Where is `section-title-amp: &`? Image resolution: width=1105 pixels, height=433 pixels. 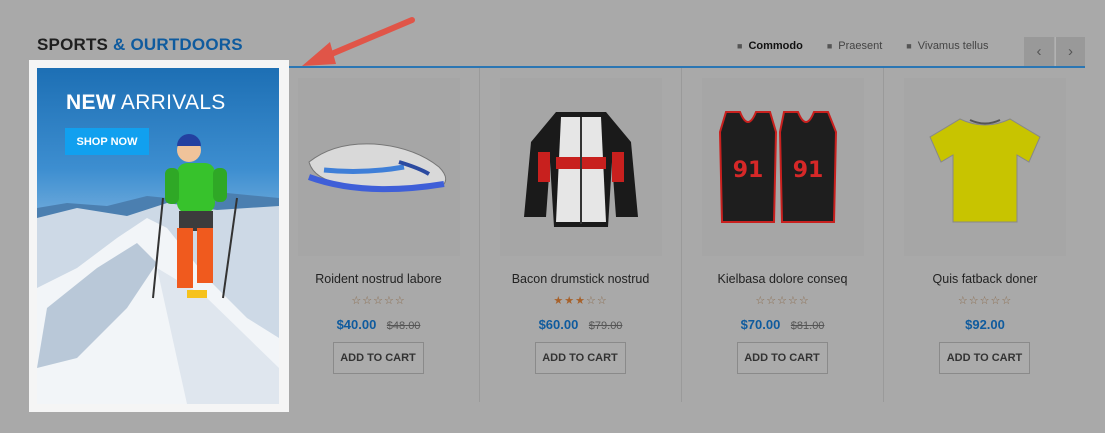 section-title-amp: & is located at coordinates (119, 44).